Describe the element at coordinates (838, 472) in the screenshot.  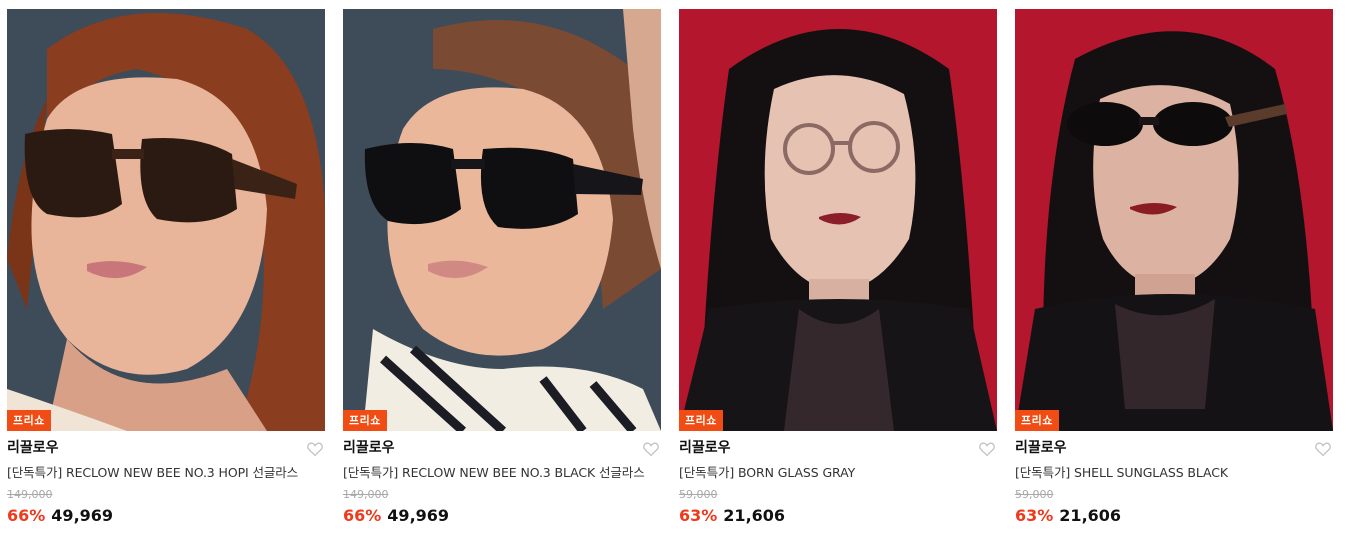
I see `product-name: [단독특가] BORN GLASS GRAY` at that location.